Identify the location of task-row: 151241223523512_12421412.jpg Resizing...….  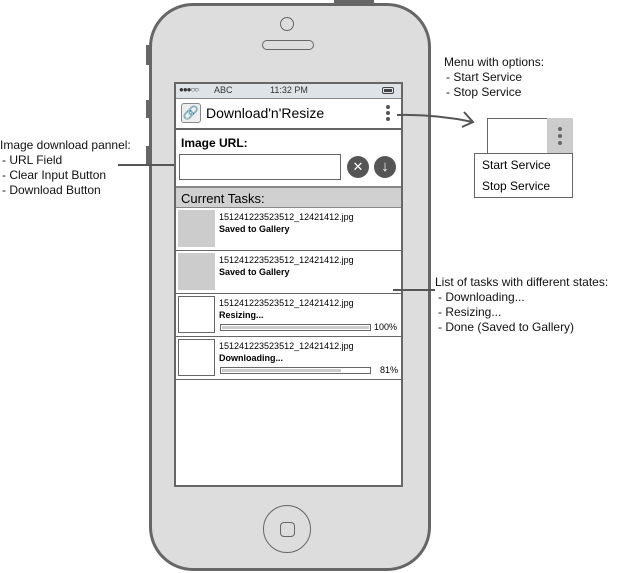
(288, 315).